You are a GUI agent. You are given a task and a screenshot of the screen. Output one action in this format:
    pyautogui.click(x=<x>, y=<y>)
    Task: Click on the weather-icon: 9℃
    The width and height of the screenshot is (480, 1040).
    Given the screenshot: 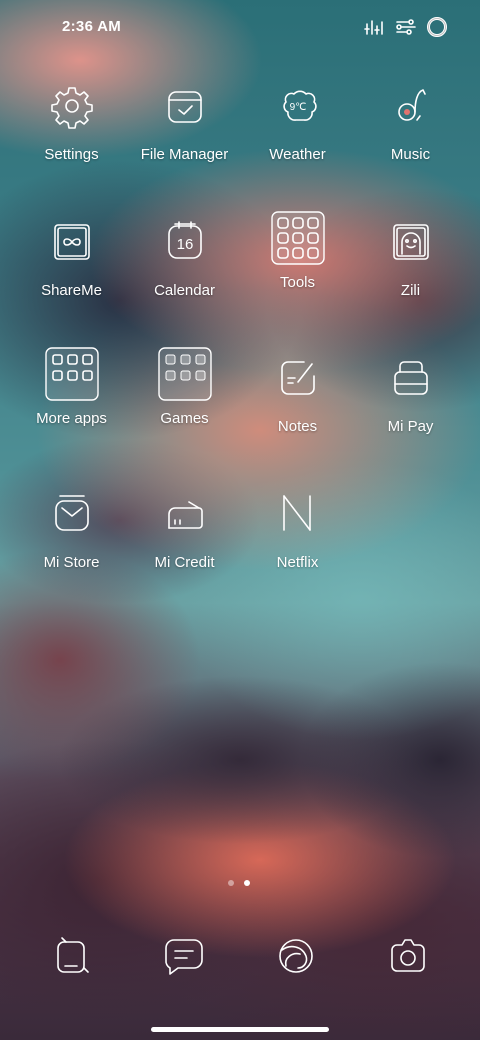 What is the action you would take?
    pyautogui.click(x=299, y=105)
    